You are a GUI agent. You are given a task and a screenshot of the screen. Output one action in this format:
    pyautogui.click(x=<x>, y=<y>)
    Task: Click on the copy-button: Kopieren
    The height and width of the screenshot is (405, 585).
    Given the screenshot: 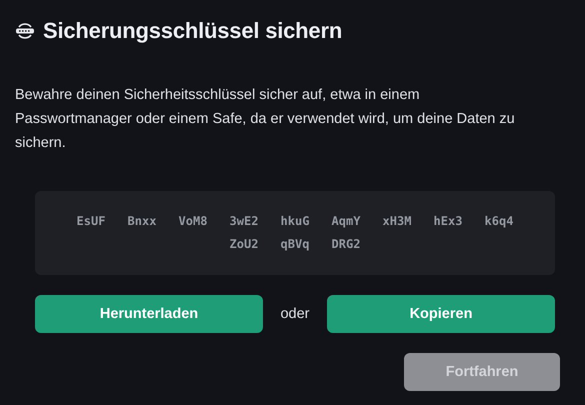 What is the action you would take?
    pyautogui.click(x=441, y=314)
    